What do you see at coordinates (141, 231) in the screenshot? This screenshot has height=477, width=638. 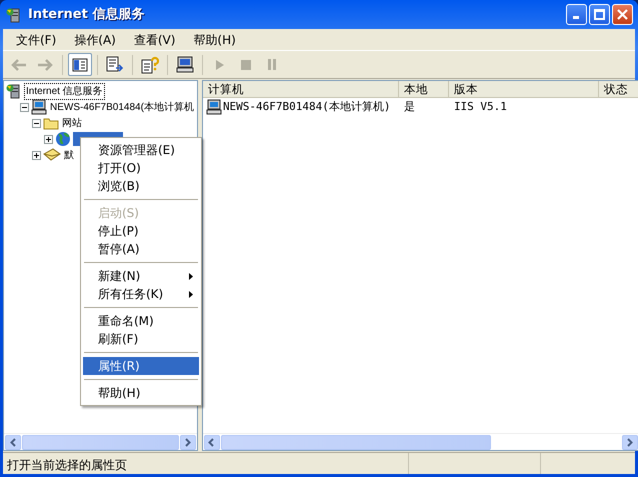 I see `menu-item: 停止(P)` at bounding box center [141, 231].